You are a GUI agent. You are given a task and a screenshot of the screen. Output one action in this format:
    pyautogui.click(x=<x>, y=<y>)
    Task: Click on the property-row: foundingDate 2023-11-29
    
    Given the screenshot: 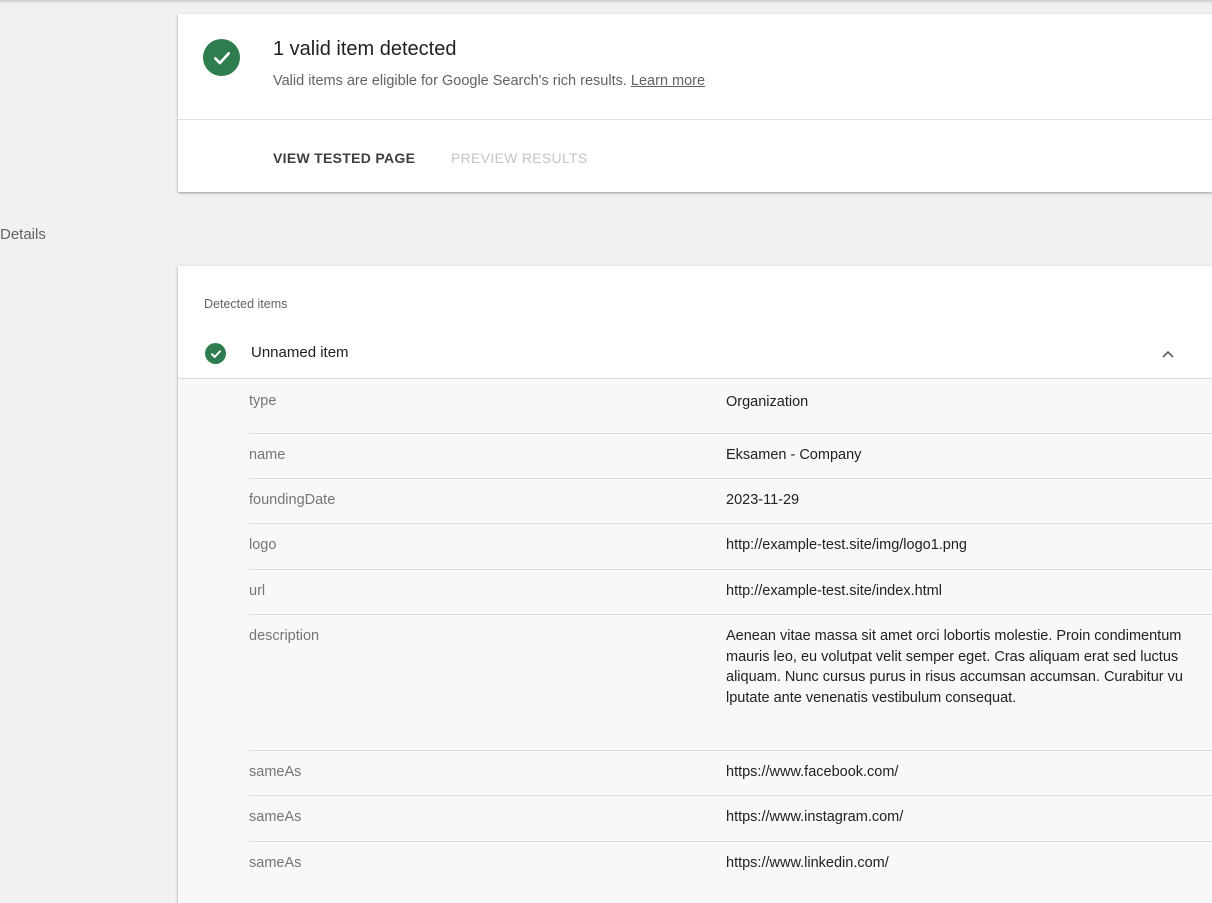 What is the action you would take?
    pyautogui.click(x=730, y=501)
    